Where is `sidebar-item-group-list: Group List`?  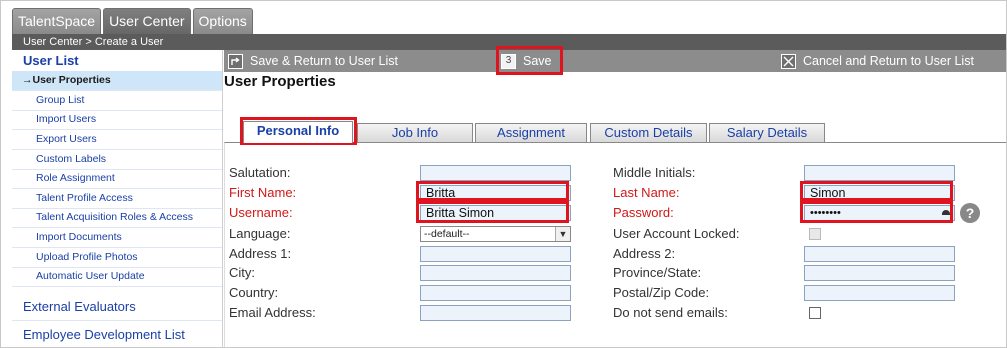
sidebar-item-group-list: Group List is located at coordinates (117, 100).